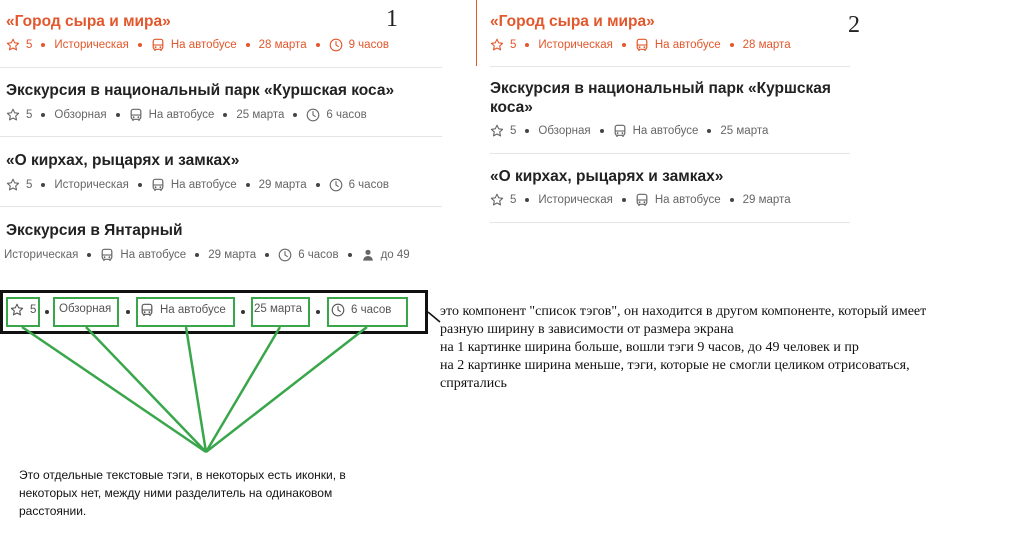 This screenshot has height=558, width=1022. I want to click on demo-tag-transport: На автобусе, so click(183, 310).